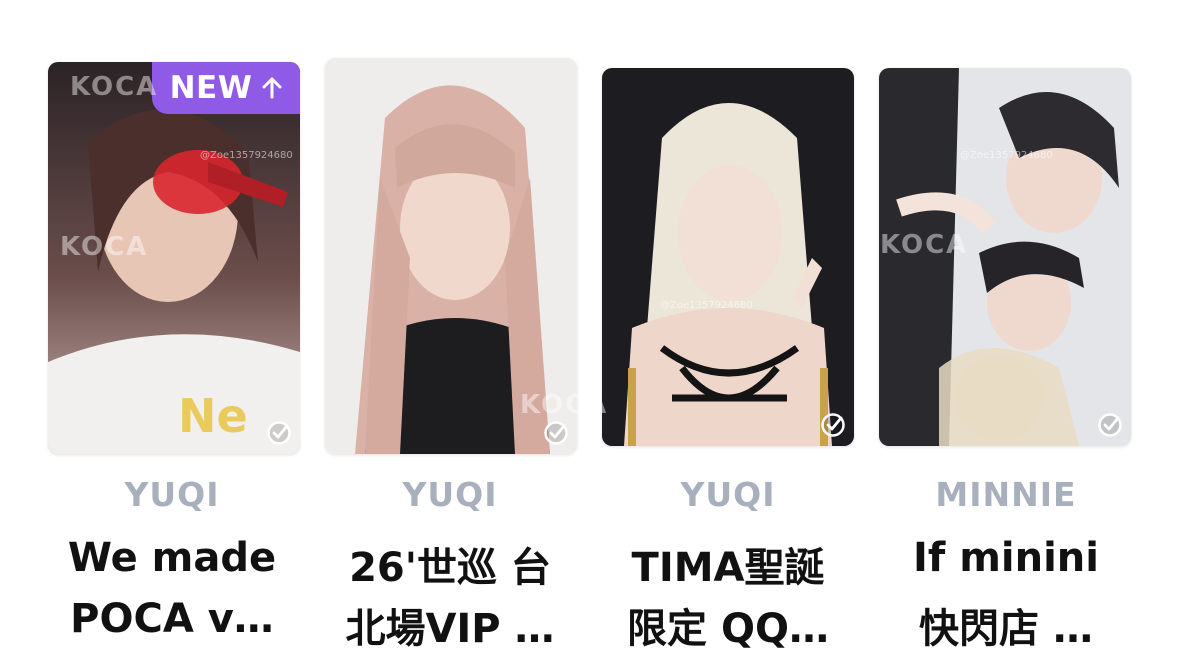 The width and height of the screenshot is (1179, 654). I want to click on member-name: MINNIE, so click(1006, 494).